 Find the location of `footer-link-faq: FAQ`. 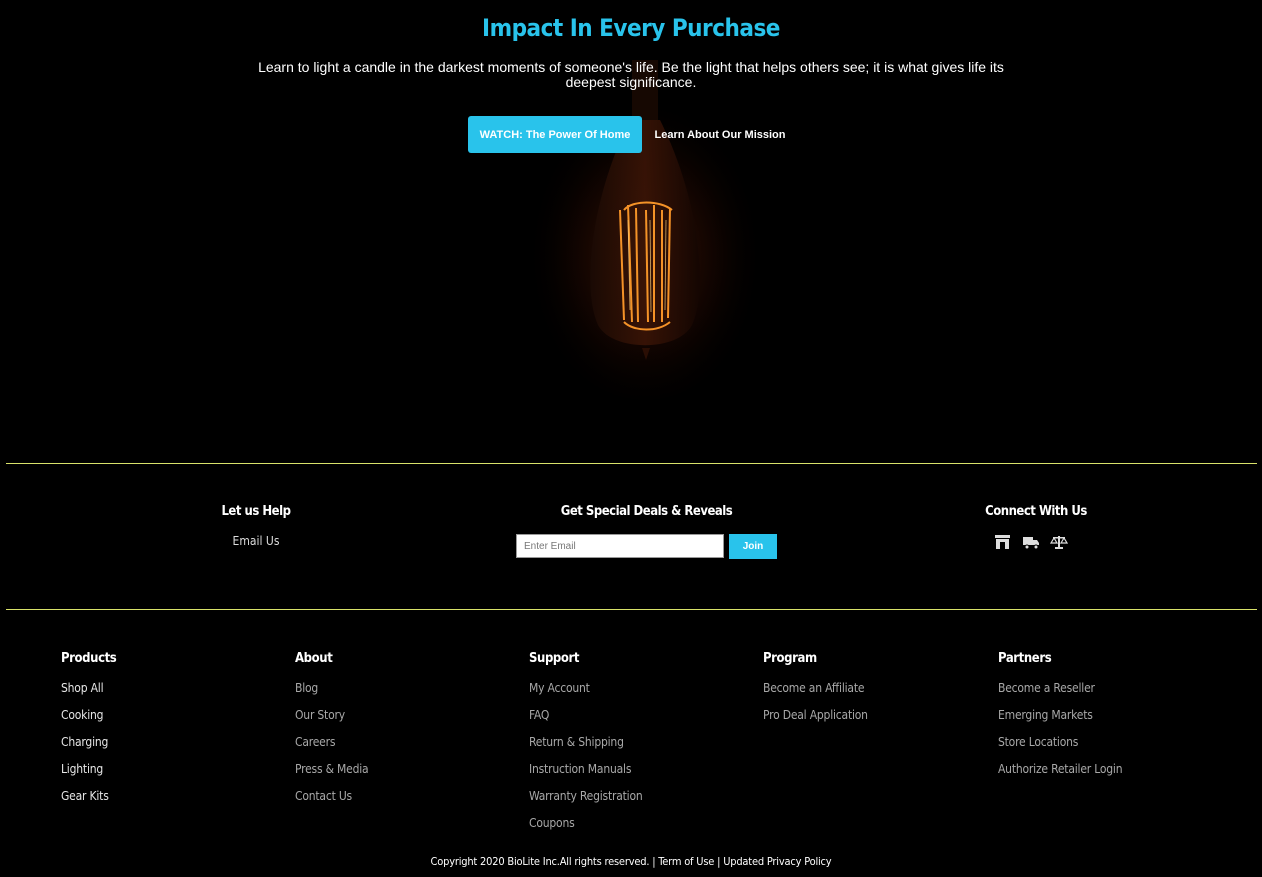

footer-link-faq: FAQ is located at coordinates (629, 719).